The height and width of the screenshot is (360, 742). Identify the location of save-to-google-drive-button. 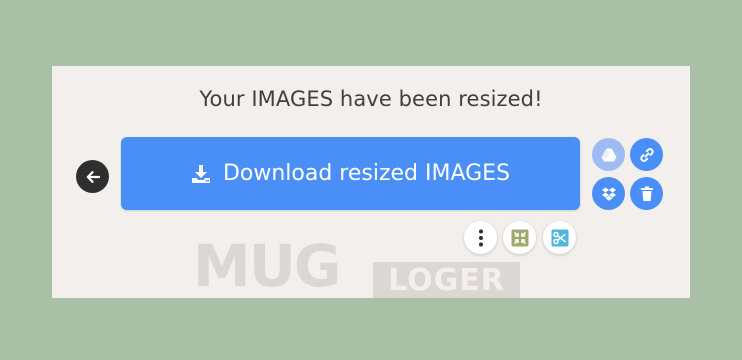
(608, 154).